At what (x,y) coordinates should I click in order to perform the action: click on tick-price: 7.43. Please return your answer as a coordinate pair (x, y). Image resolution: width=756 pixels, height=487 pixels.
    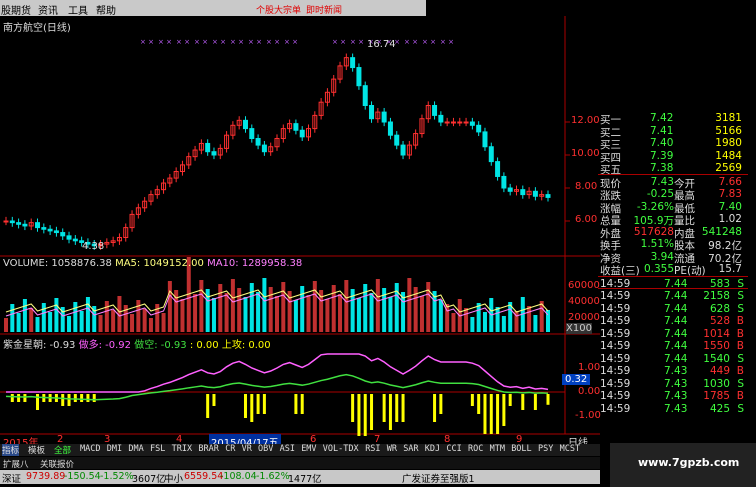
    Looking at the image, I should click on (676, 408).